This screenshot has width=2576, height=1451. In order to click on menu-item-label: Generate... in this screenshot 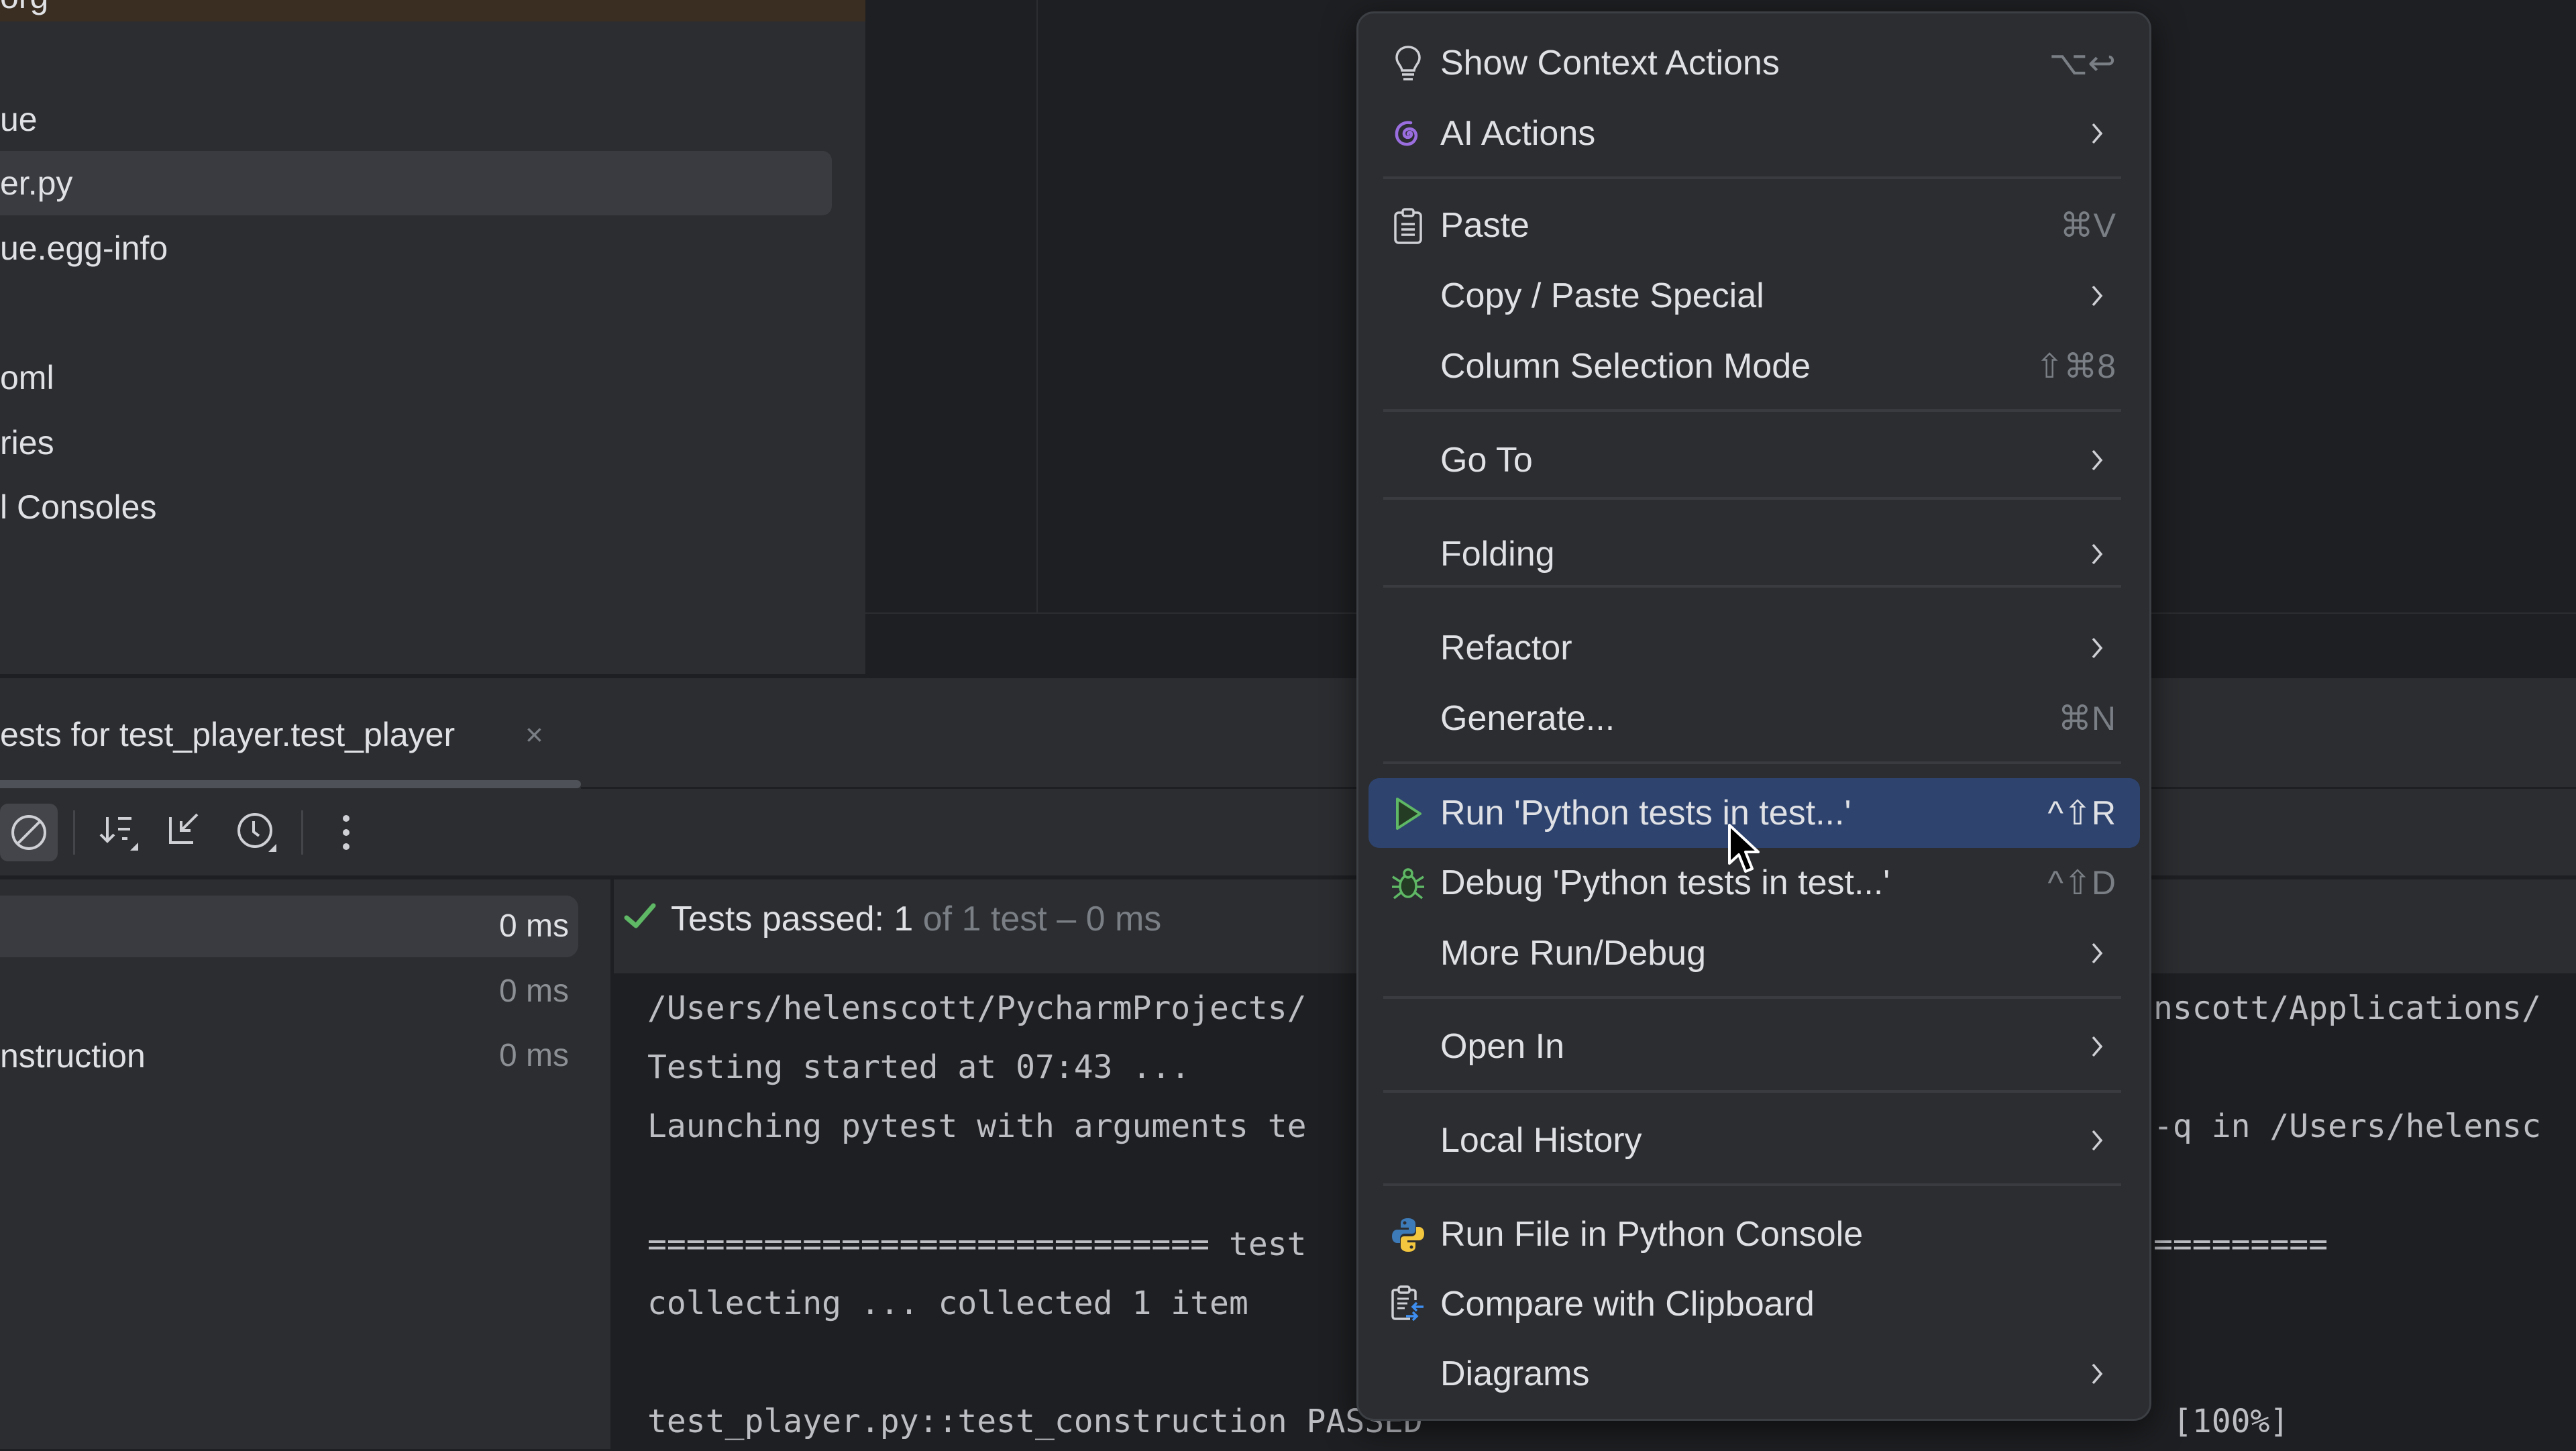, I will do `click(1527, 718)`.